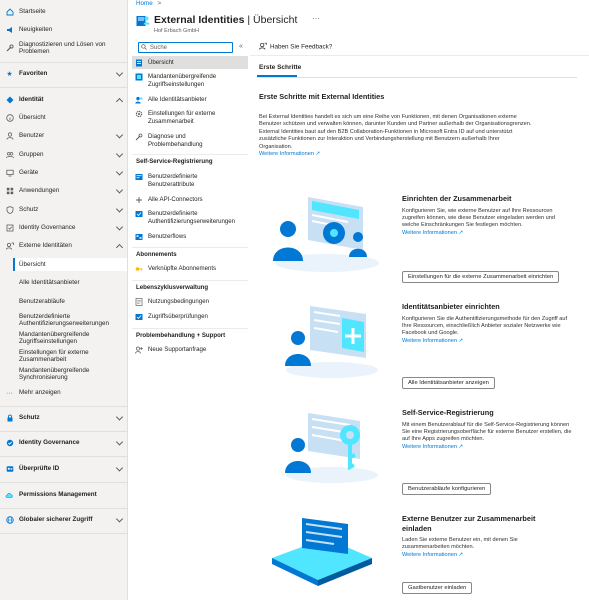 This screenshot has width=589, height=600. I want to click on breadcrumb-home: Home, so click(144, 3).